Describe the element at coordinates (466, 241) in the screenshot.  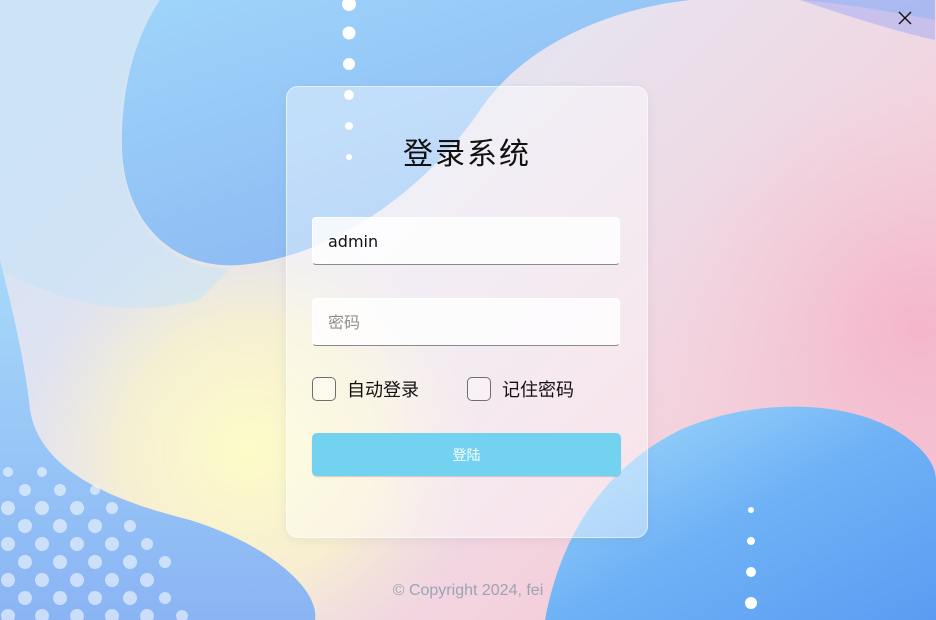
I see `username-input` at that location.